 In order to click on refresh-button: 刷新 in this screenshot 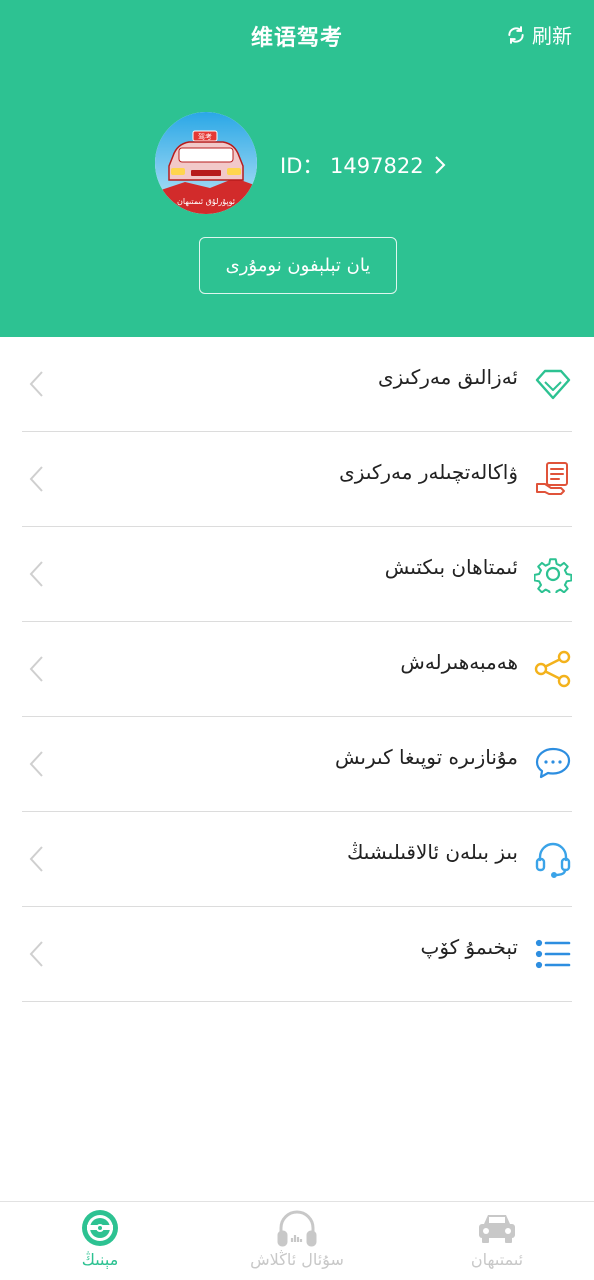, I will do `click(539, 34)`.